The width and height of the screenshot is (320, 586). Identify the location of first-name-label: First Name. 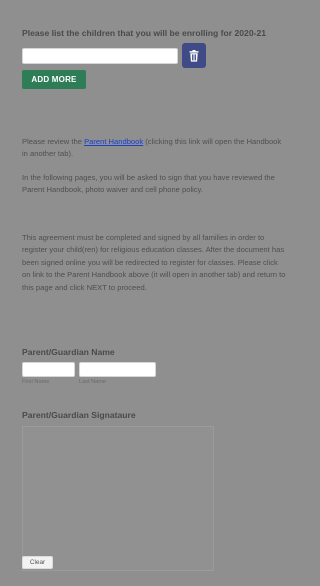
(36, 382).